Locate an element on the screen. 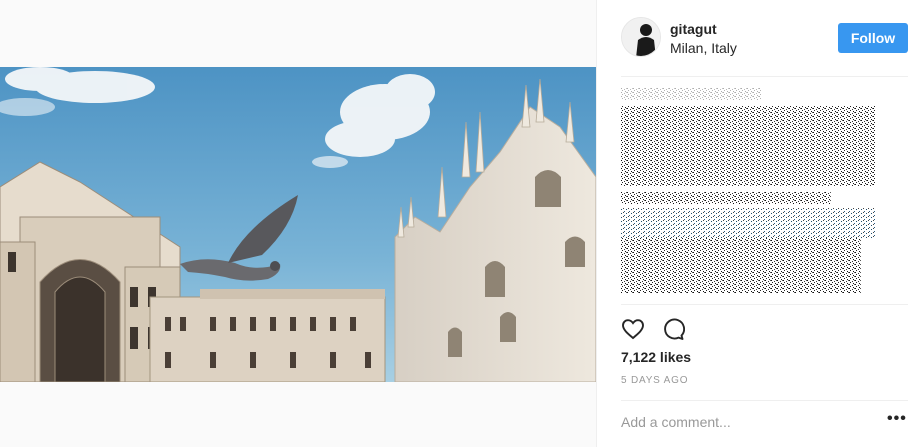 Image resolution: width=913 pixels, height=447 pixels. likes-count: 7,122 likes is located at coordinates (656, 357).